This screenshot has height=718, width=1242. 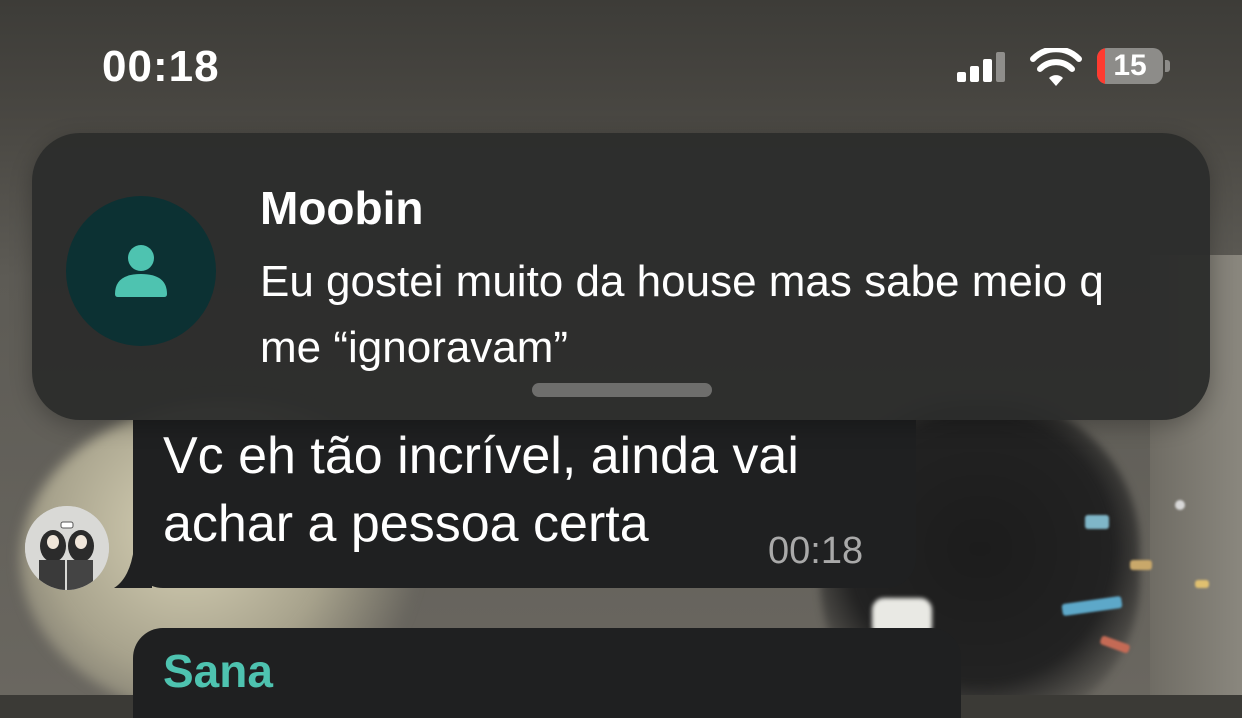 I want to click on bubble-tail, so click(x=133, y=568).